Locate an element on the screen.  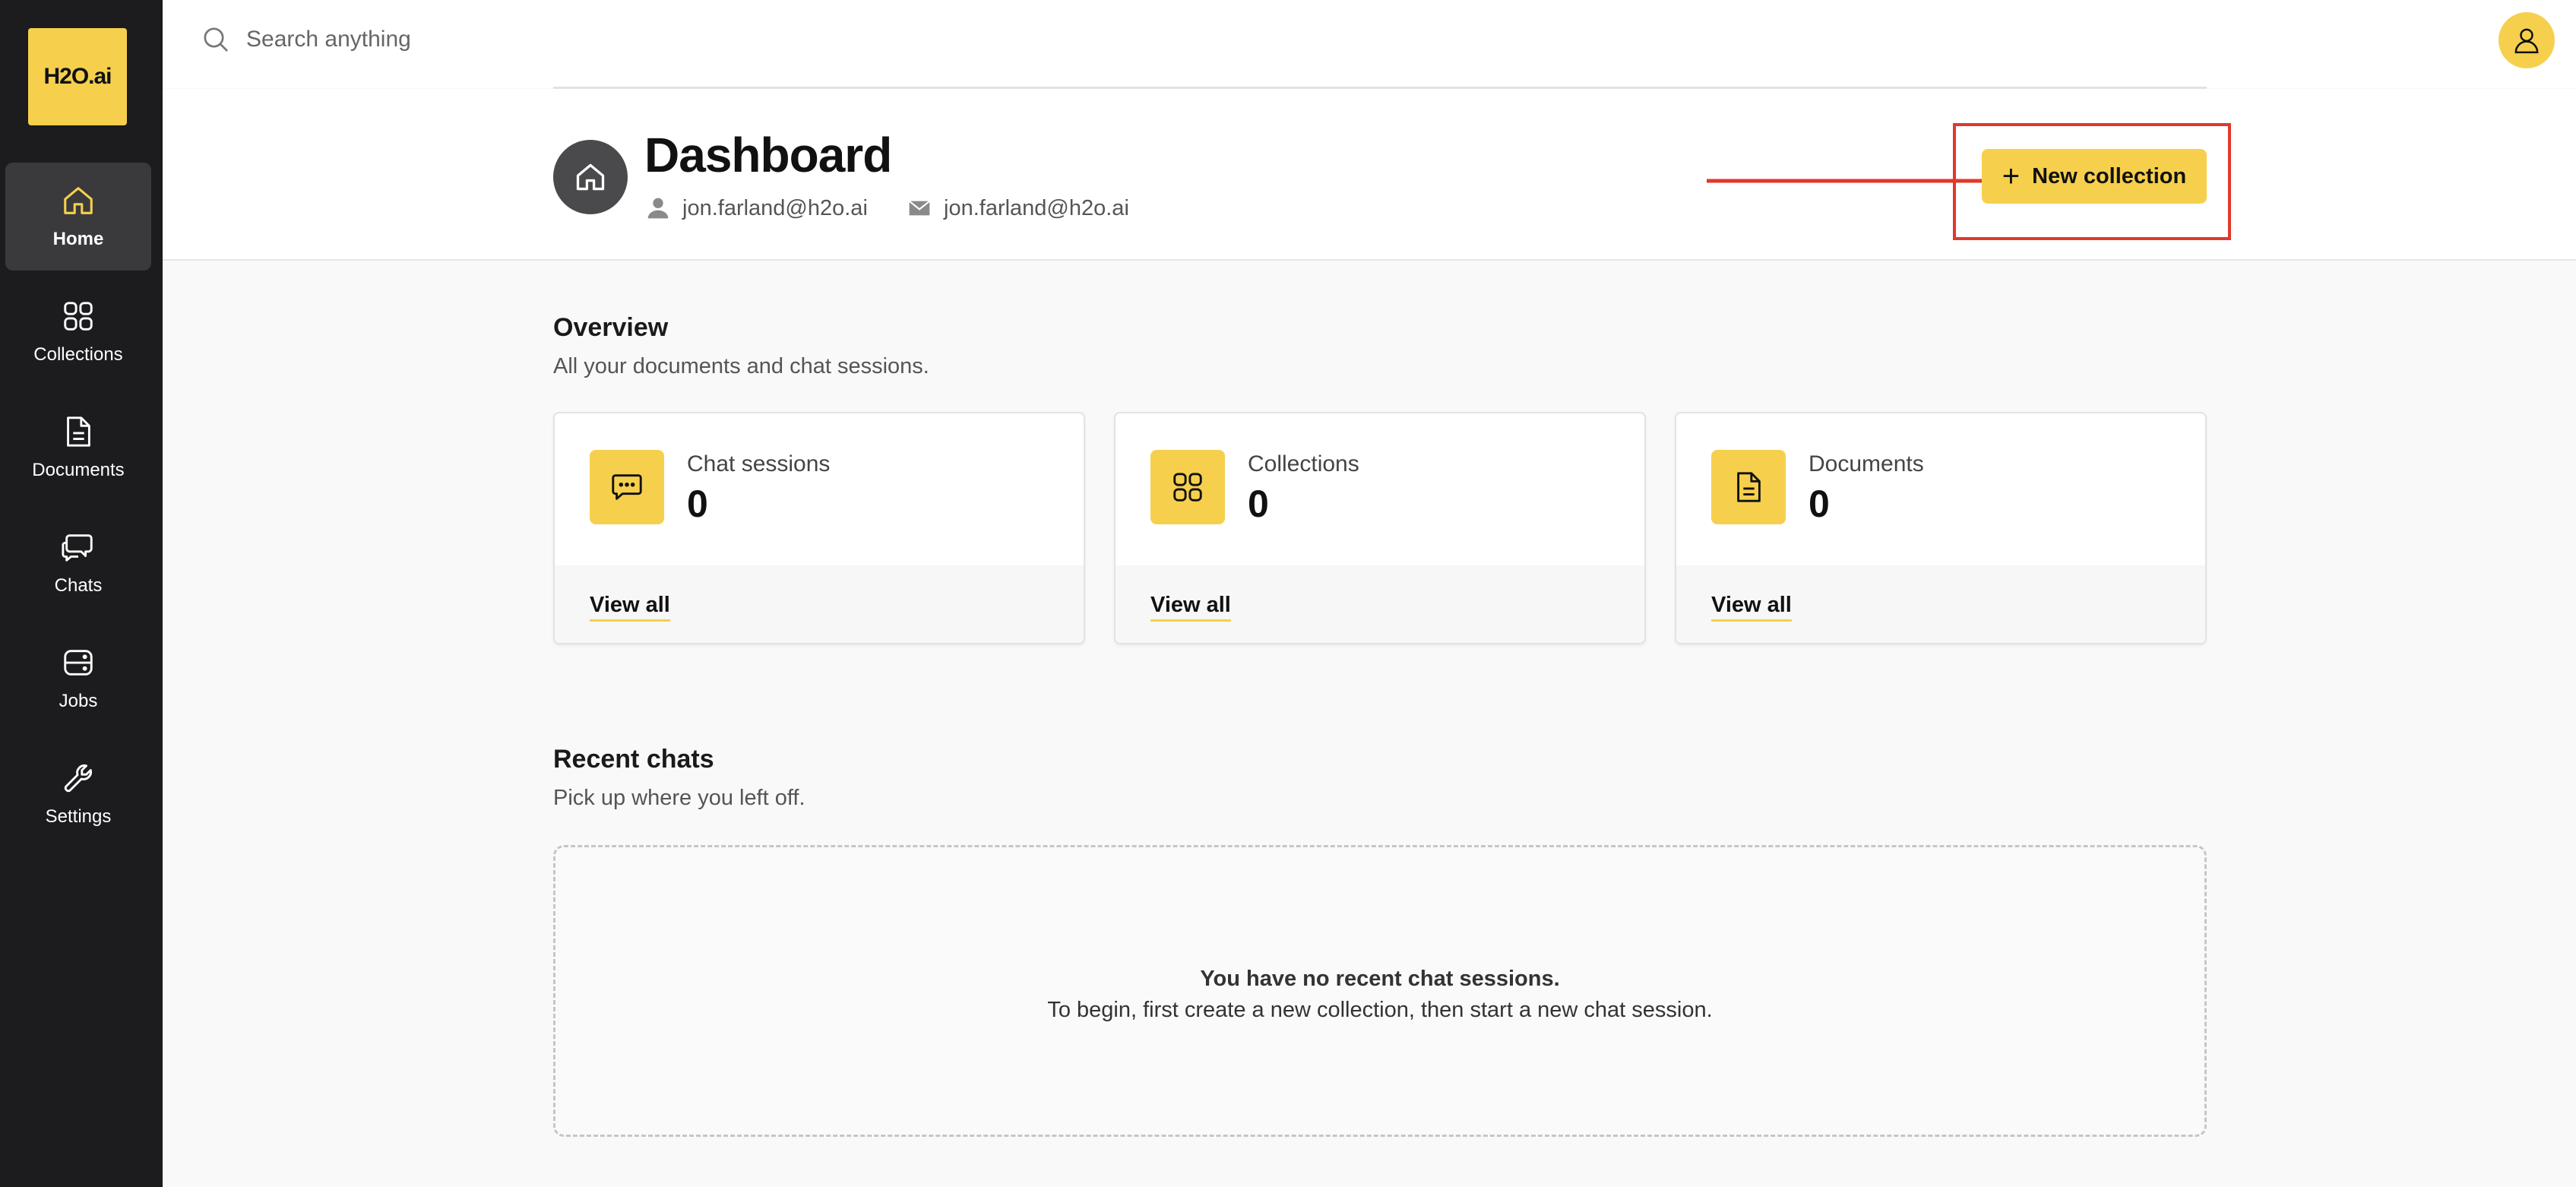
server-icon is located at coordinates (78, 663).